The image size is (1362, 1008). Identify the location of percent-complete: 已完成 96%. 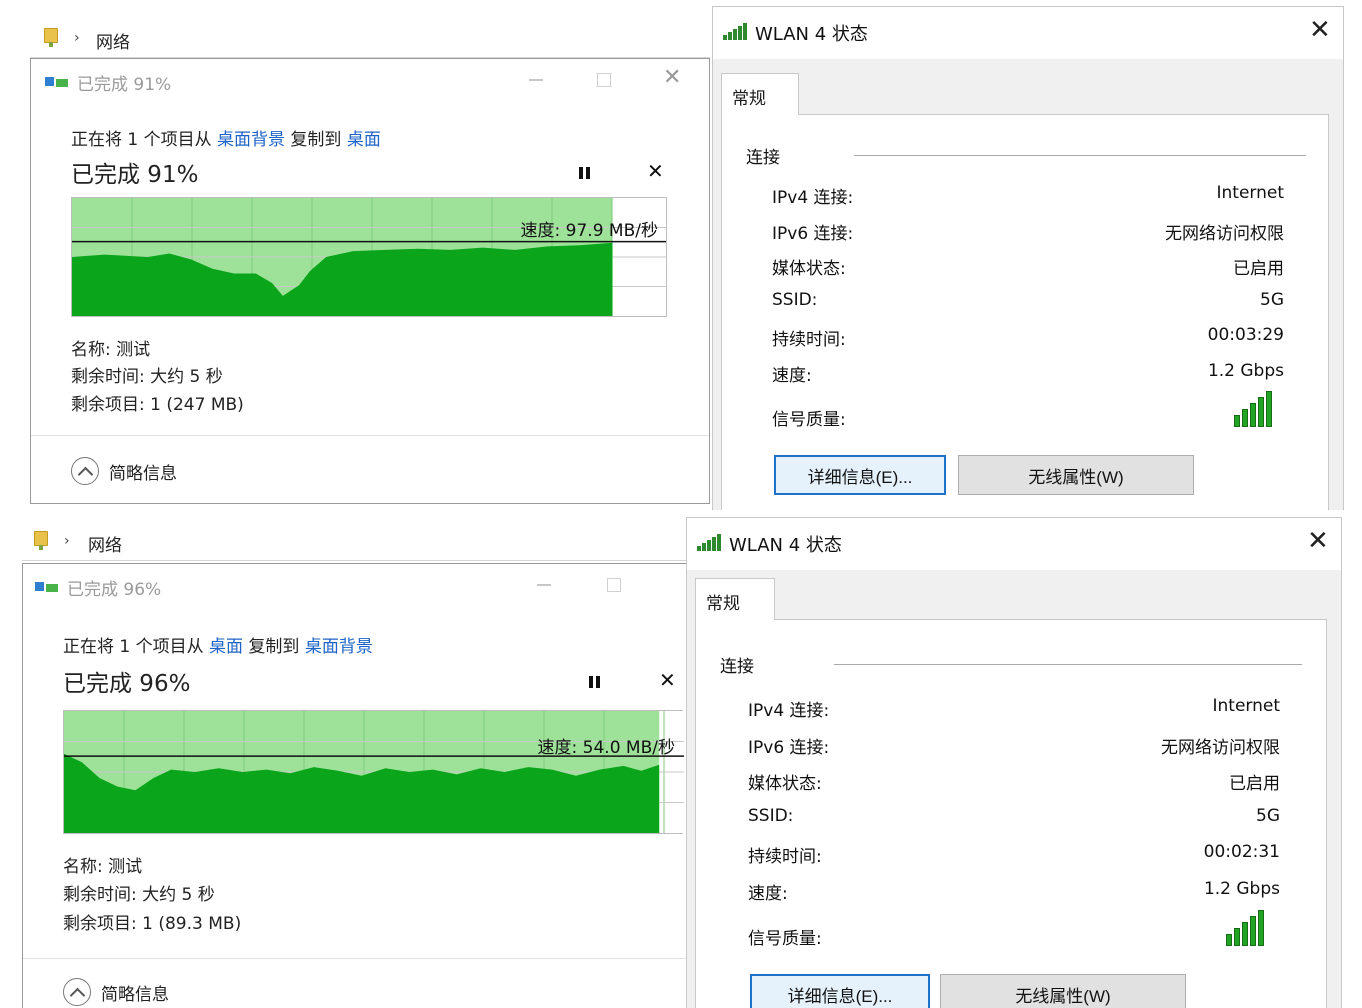
(127, 684).